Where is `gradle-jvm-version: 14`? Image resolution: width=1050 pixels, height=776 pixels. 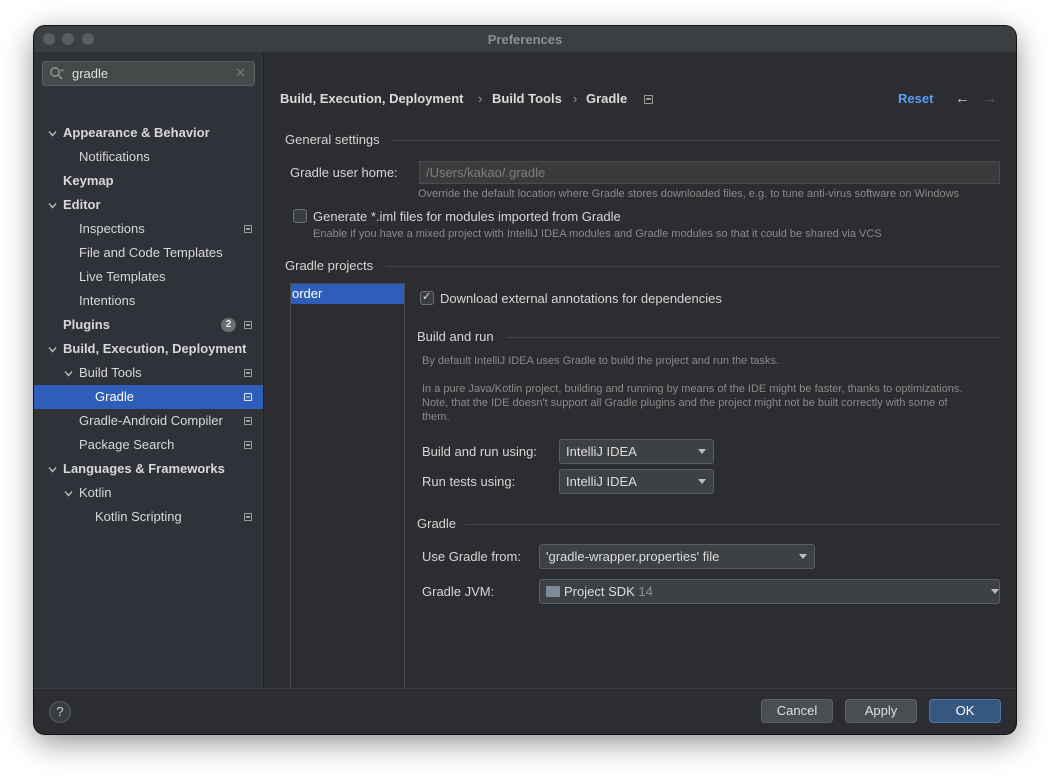
gradle-jvm-version: 14 is located at coordinates (645, 591).